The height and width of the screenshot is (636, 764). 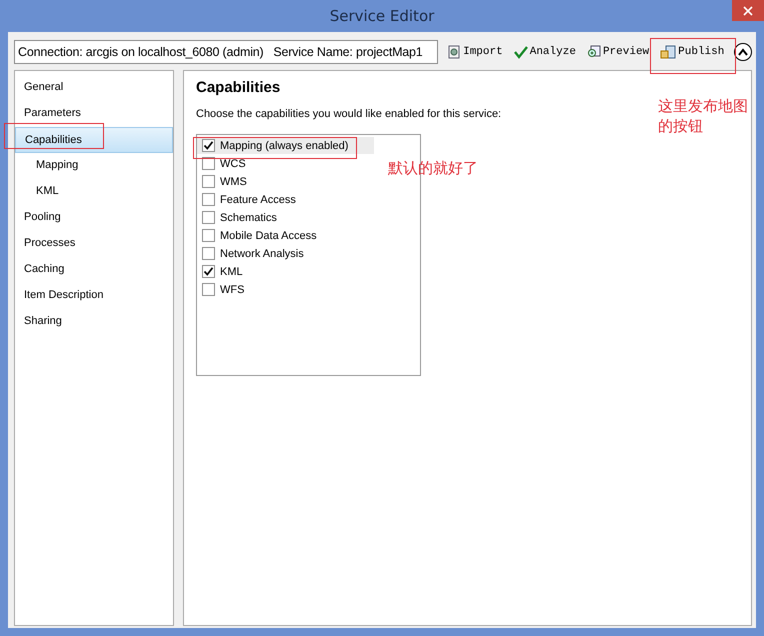 What do you see at coordinates (94, 244) in the screenshot?
I see `sidebar-item: Processes` at bounding box center [94, 244].